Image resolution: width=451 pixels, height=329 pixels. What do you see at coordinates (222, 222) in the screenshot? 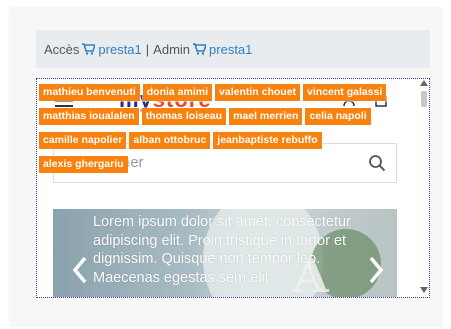
I see `caption-line: Lorem ipsum dolor sit amet, consectetur` at bounding box center [222, 222].